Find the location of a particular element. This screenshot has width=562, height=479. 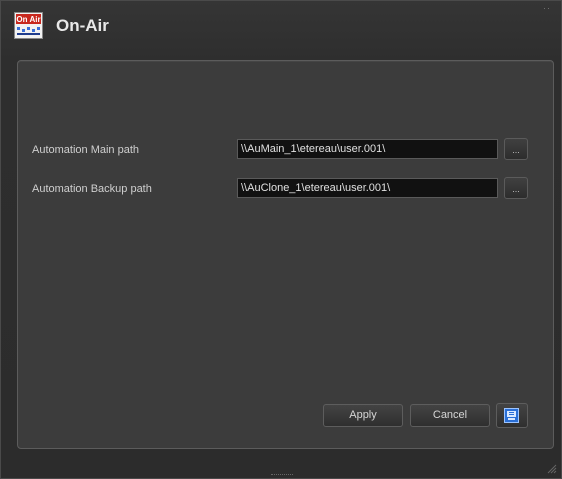

window-title: On-Air is located at coordinates (82, 25).